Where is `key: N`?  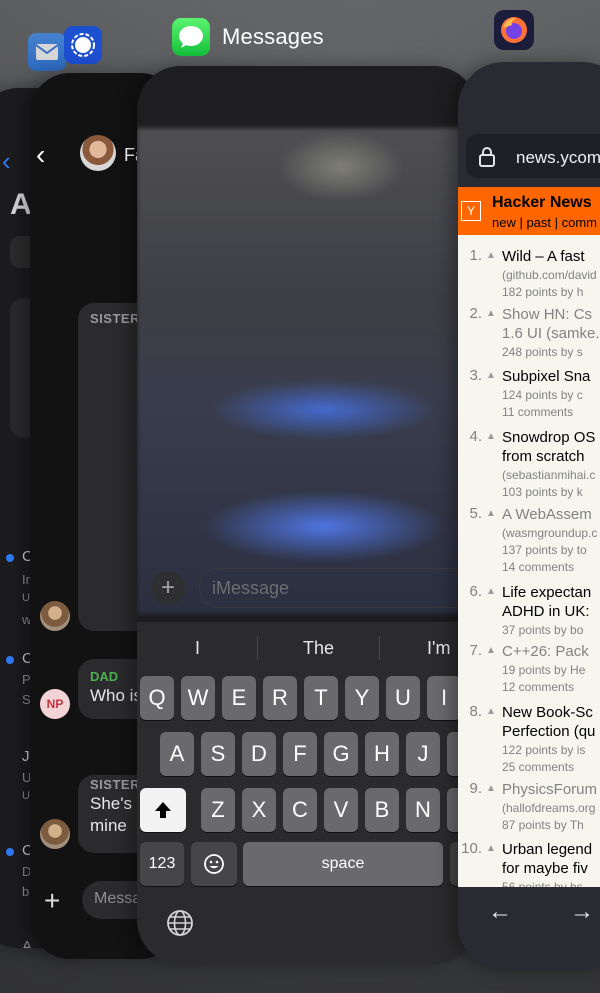 key: N is located at coordinates (423, 810).